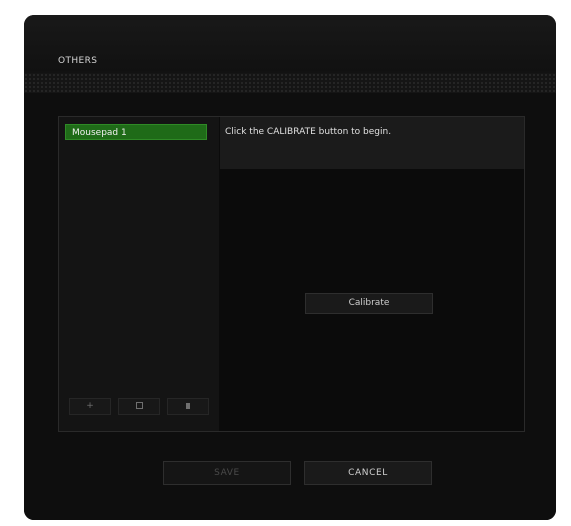 Image resolution: width=571 pixels, height=526 pixels. I want to click on copy-icon, so click(139, 405).